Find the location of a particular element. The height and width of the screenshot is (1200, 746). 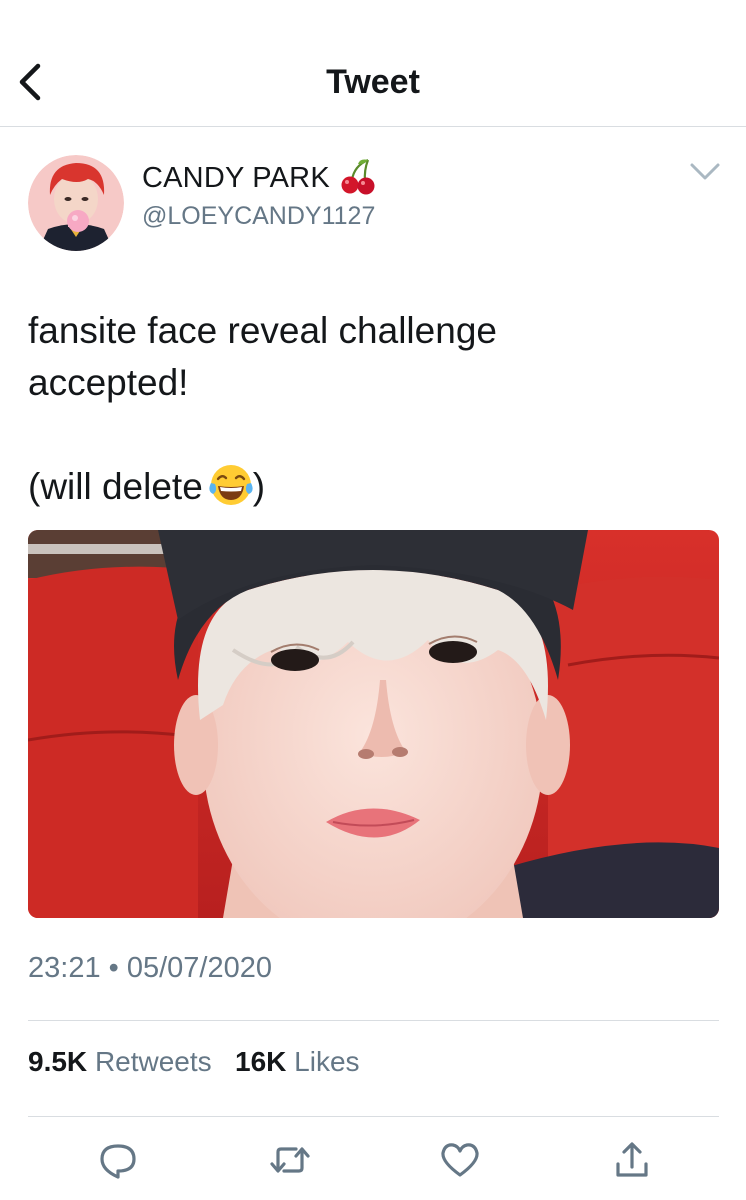

likes-count: 16K is located at coordinates (261, 1061).